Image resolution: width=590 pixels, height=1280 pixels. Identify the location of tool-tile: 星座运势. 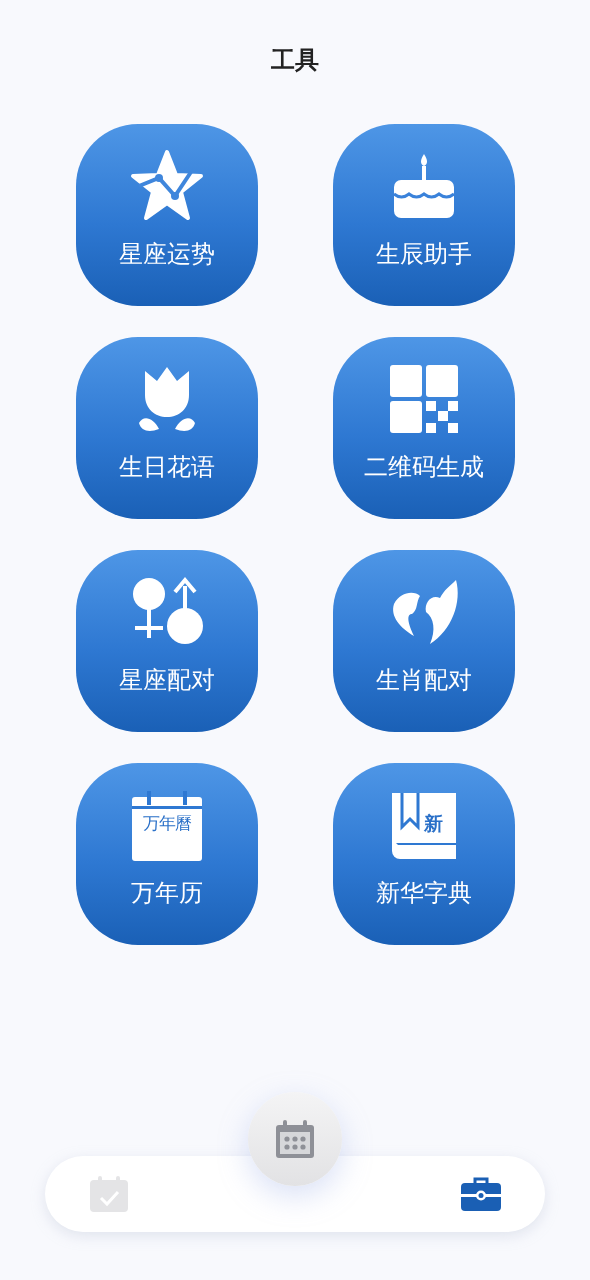
(166, 215).